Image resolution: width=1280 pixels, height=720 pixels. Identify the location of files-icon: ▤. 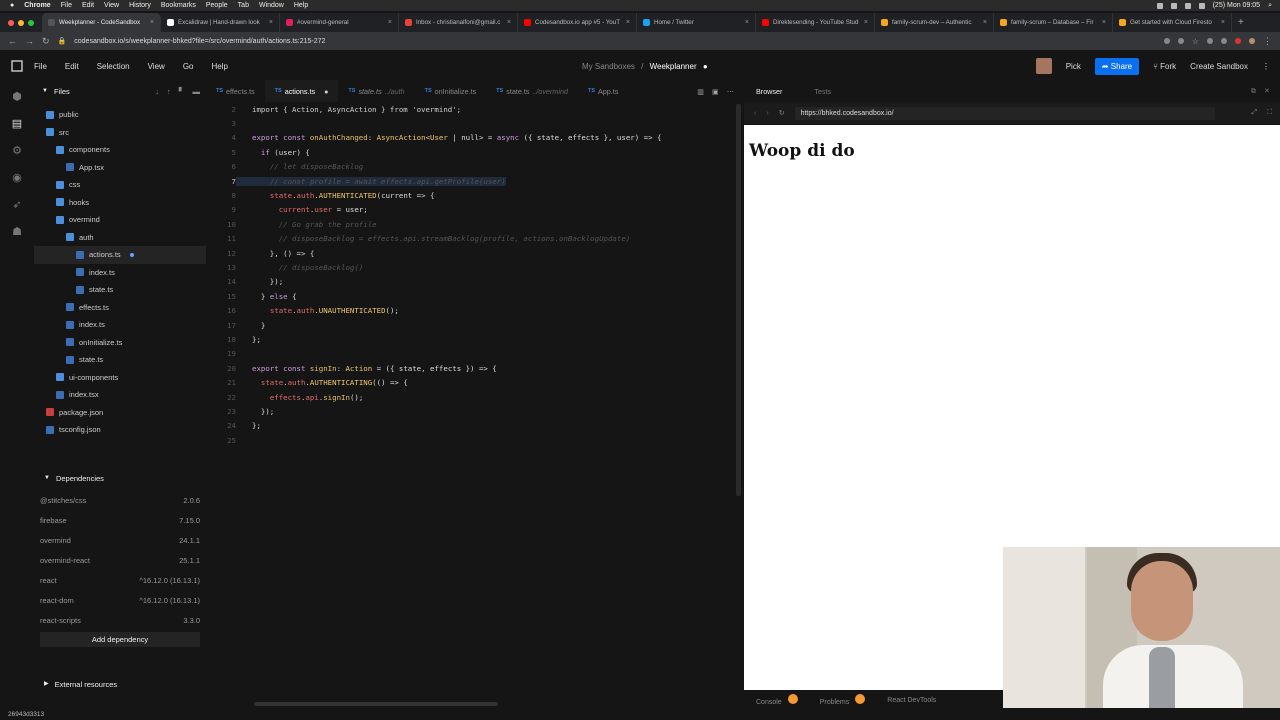
(17, 123).